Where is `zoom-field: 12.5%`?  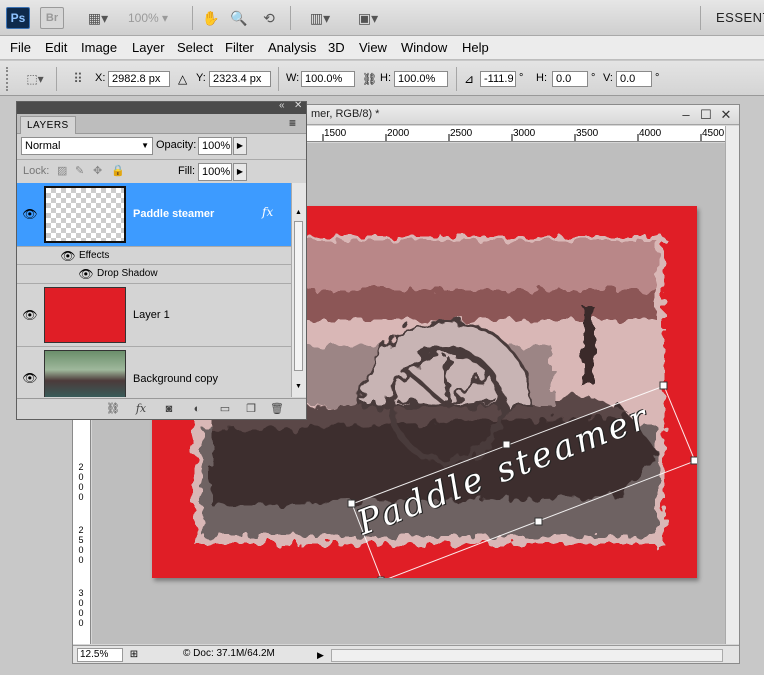
zoom-field: 12.5% is located at coordinates (100, 655).